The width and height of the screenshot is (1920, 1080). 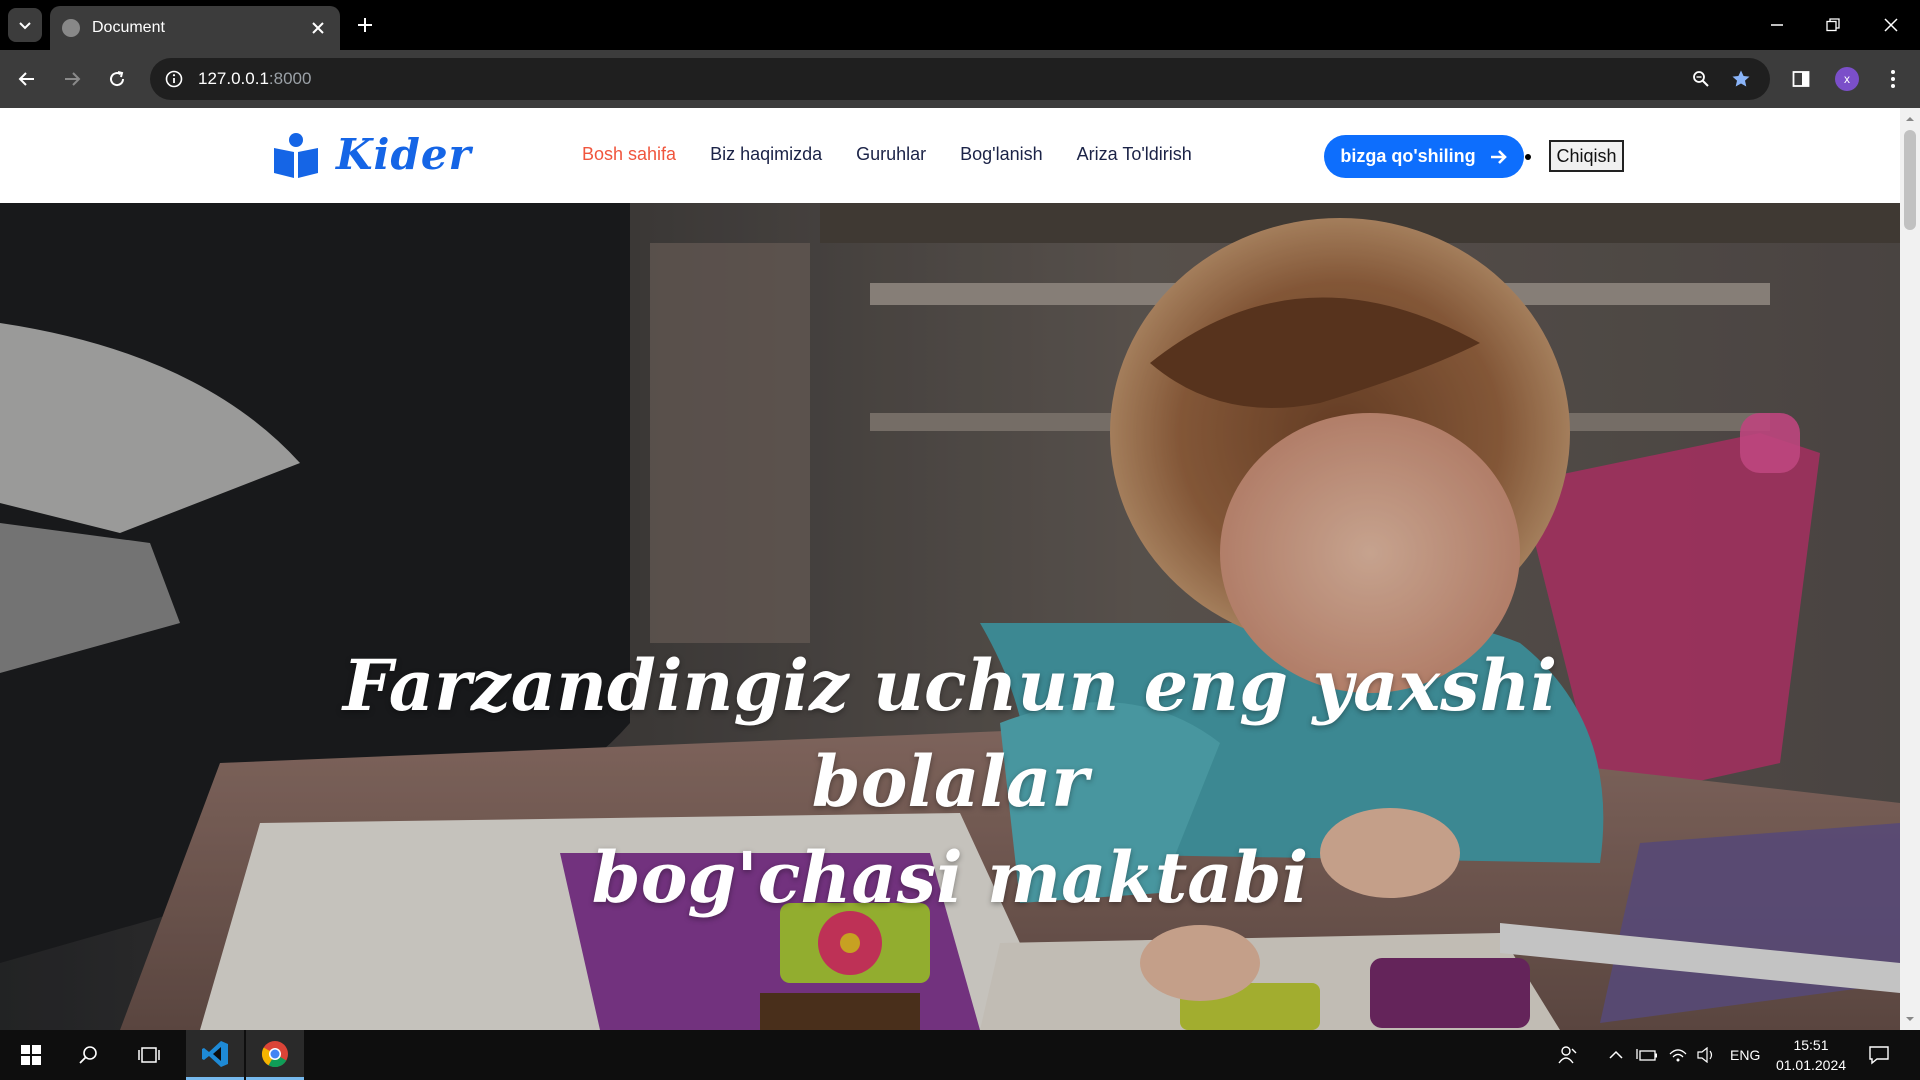 What do you see at coordinates (1701, 79) in the screenshot?
I see `zoom-icon` at bounding box center [1701, 79].